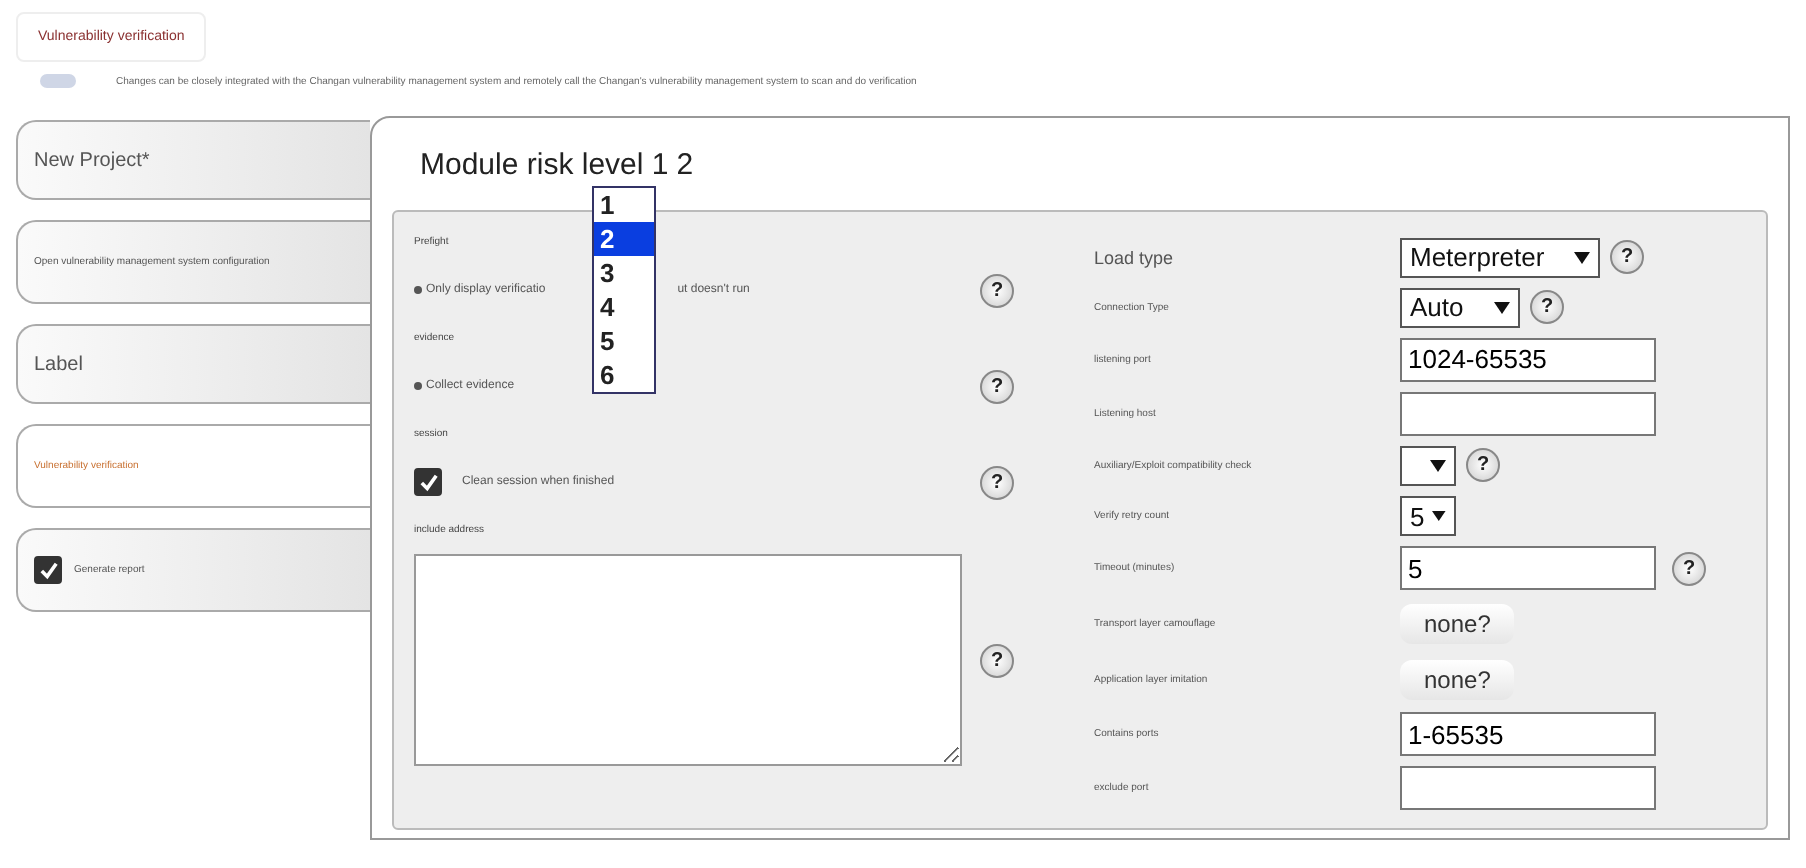 The height and width of the screenshot is (868, 1806). What do you see at coordinates (58, 81) in the screenshot?
I see `toggle-icon` at bounding box center [58, 81].